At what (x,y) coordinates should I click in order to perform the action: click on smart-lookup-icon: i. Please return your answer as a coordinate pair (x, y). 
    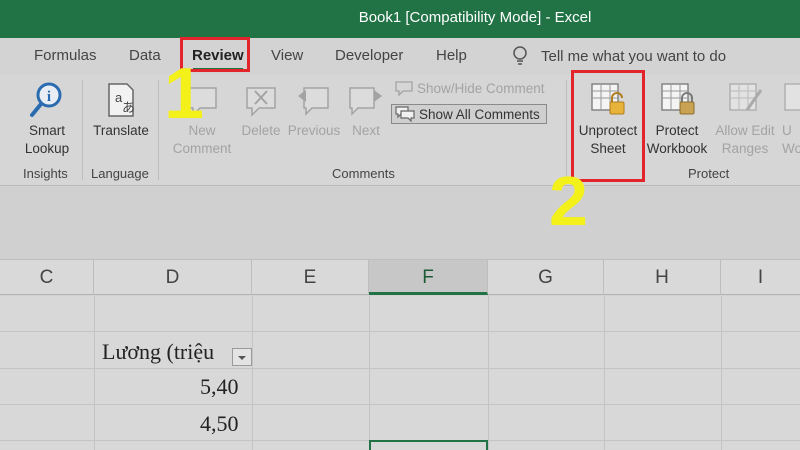
    Looking at the image, I should click on (46, 99).